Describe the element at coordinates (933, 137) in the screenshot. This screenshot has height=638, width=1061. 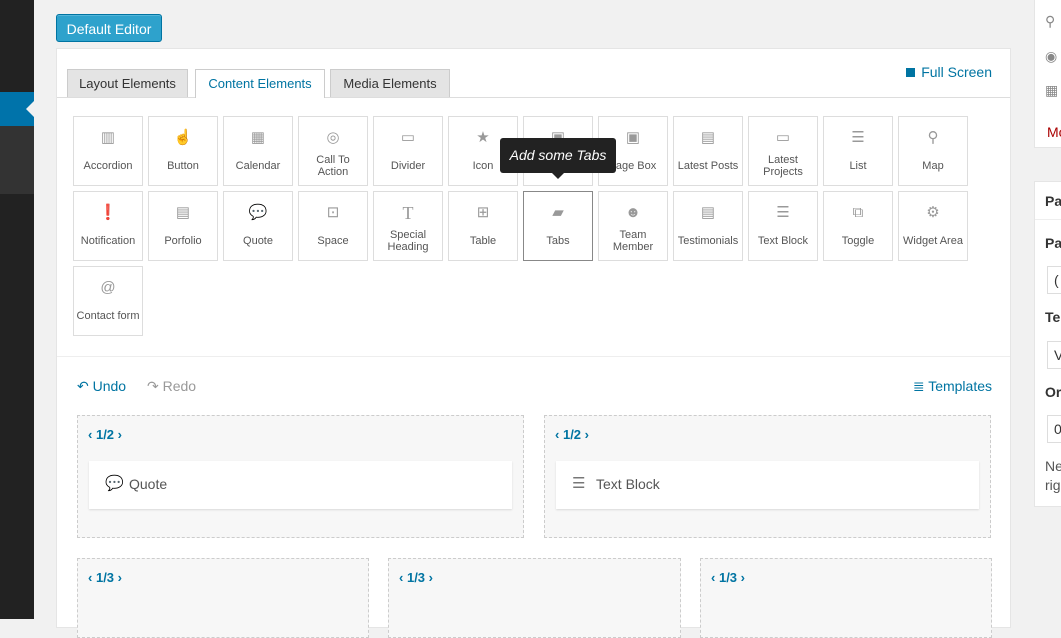
I see `map-pin-icon: ⚲` at that location.